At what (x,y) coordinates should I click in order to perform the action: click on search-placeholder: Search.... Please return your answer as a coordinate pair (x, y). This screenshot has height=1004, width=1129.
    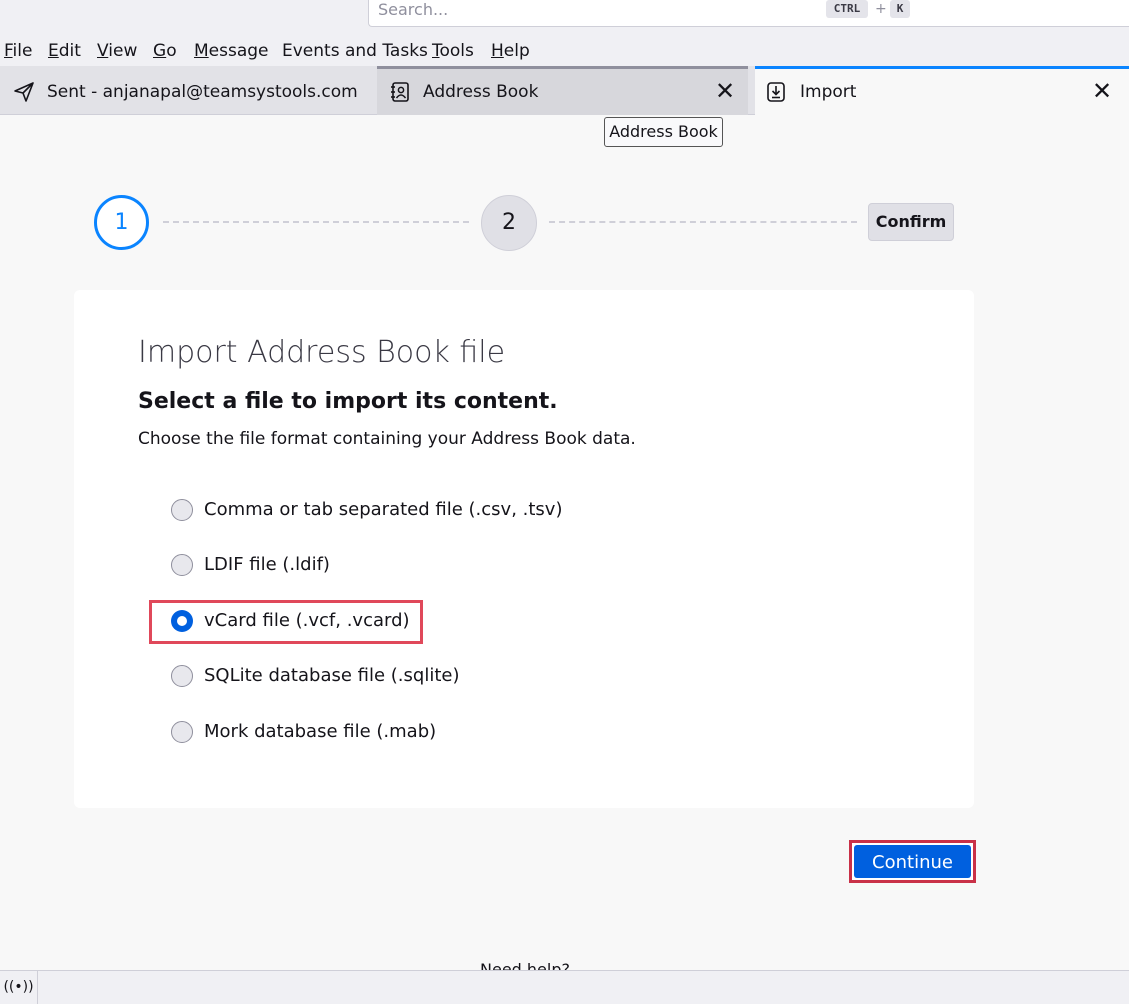
    Looking at the image, I should click on (413, 9).